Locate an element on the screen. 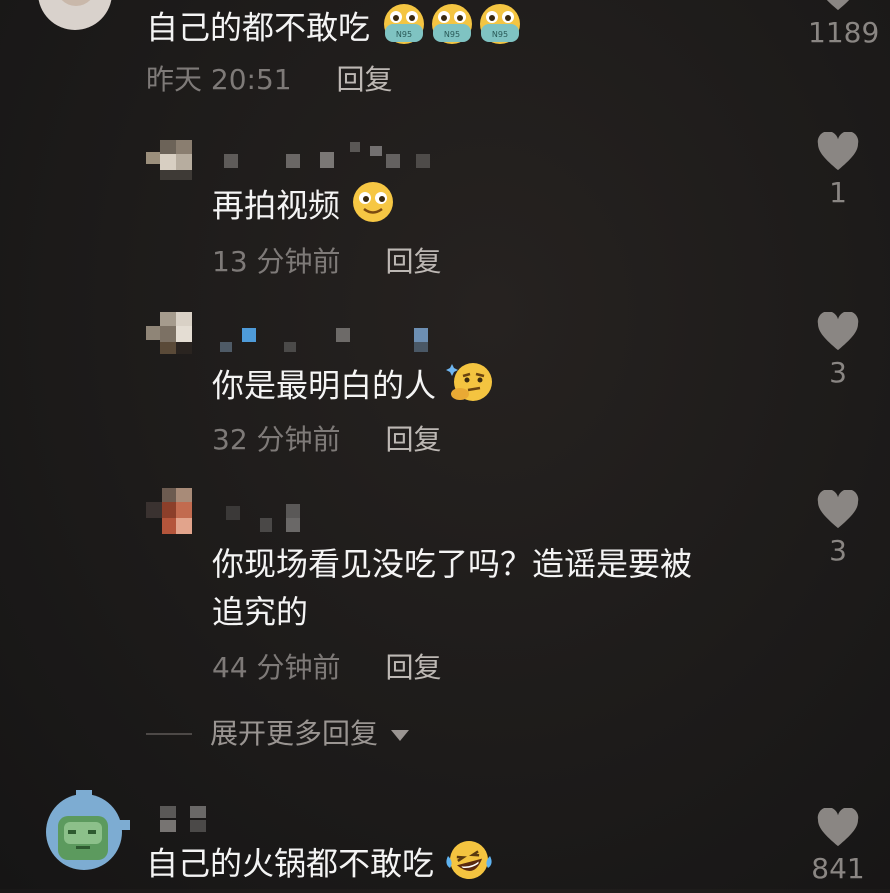  reply-3-like-count: 3 is located at coordinates (838, 550).